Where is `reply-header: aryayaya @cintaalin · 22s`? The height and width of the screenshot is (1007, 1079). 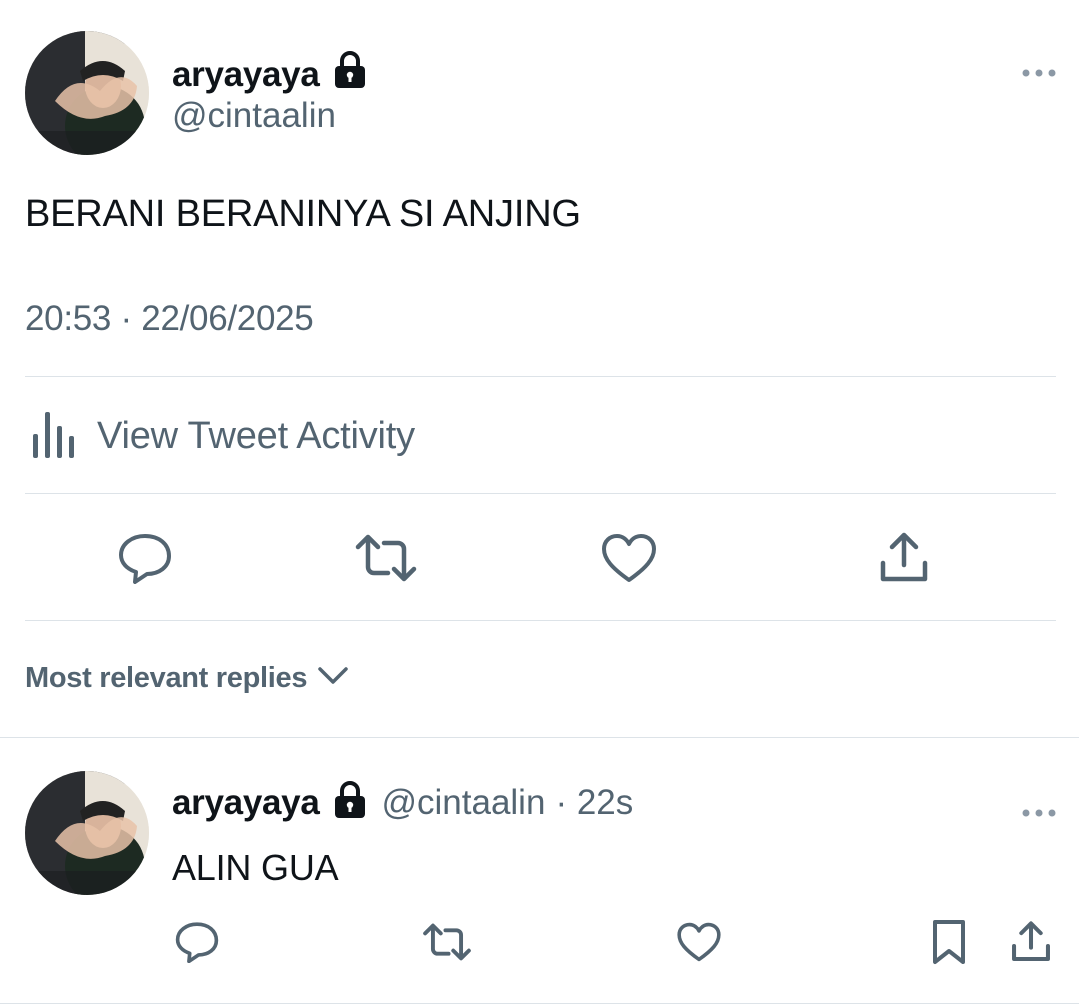 reply-header: aryayaya @cintaalin · 22s is located at coordinates (402, 802).